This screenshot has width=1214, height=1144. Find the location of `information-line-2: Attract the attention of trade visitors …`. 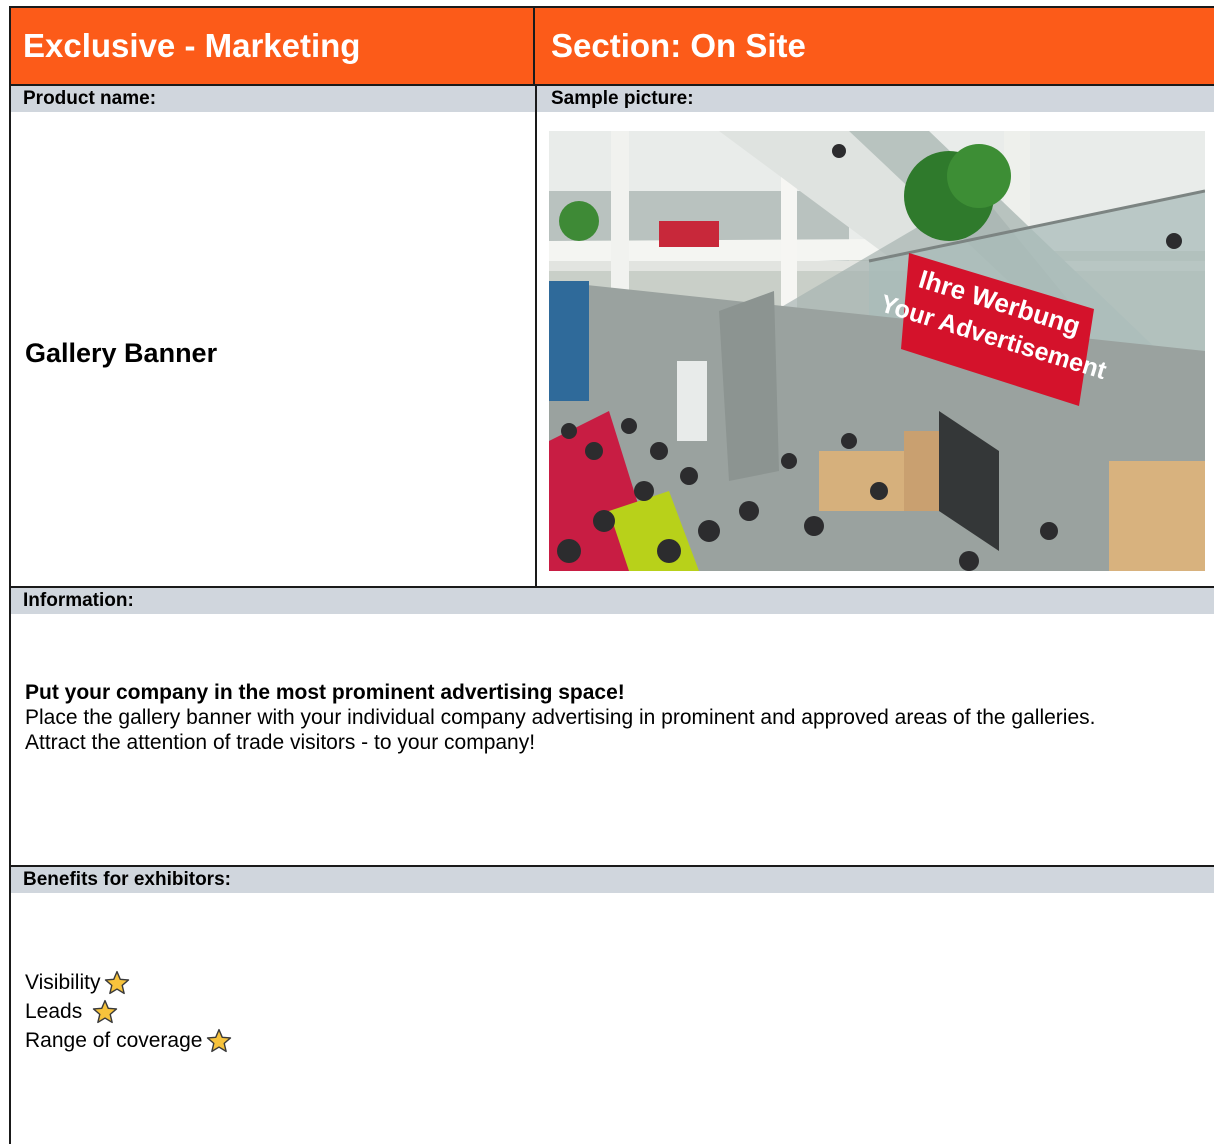

information-line-2: Attract the attention of trade visitors … is located at coordinates (280, 742).